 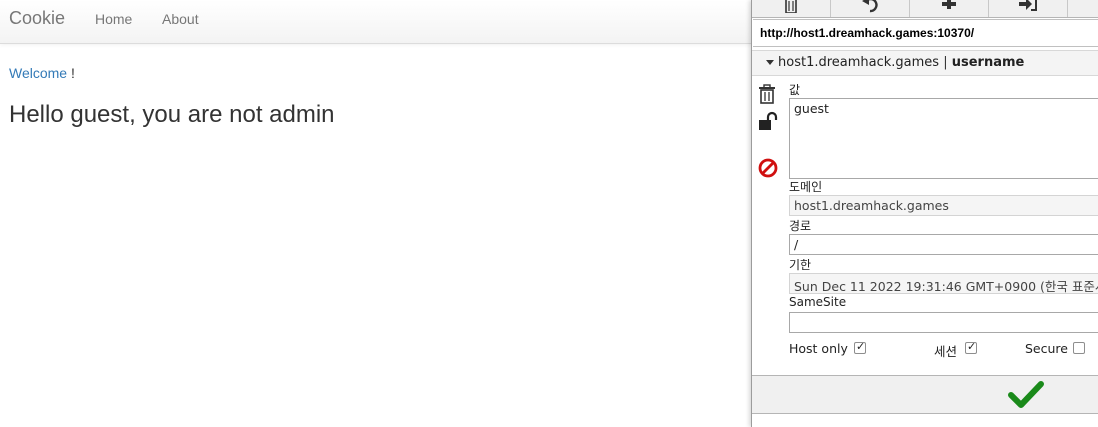 I want to click on expires-label: 기한, so click(x=800, y=265).